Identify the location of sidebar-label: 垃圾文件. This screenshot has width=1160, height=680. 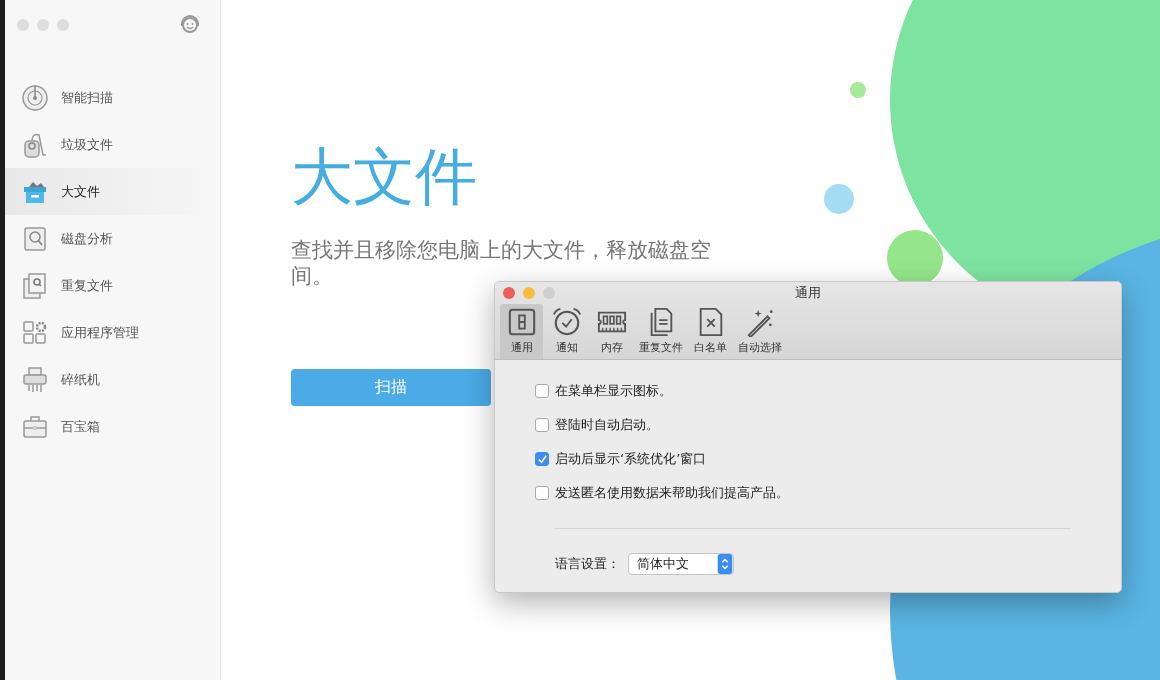
(87, 144).